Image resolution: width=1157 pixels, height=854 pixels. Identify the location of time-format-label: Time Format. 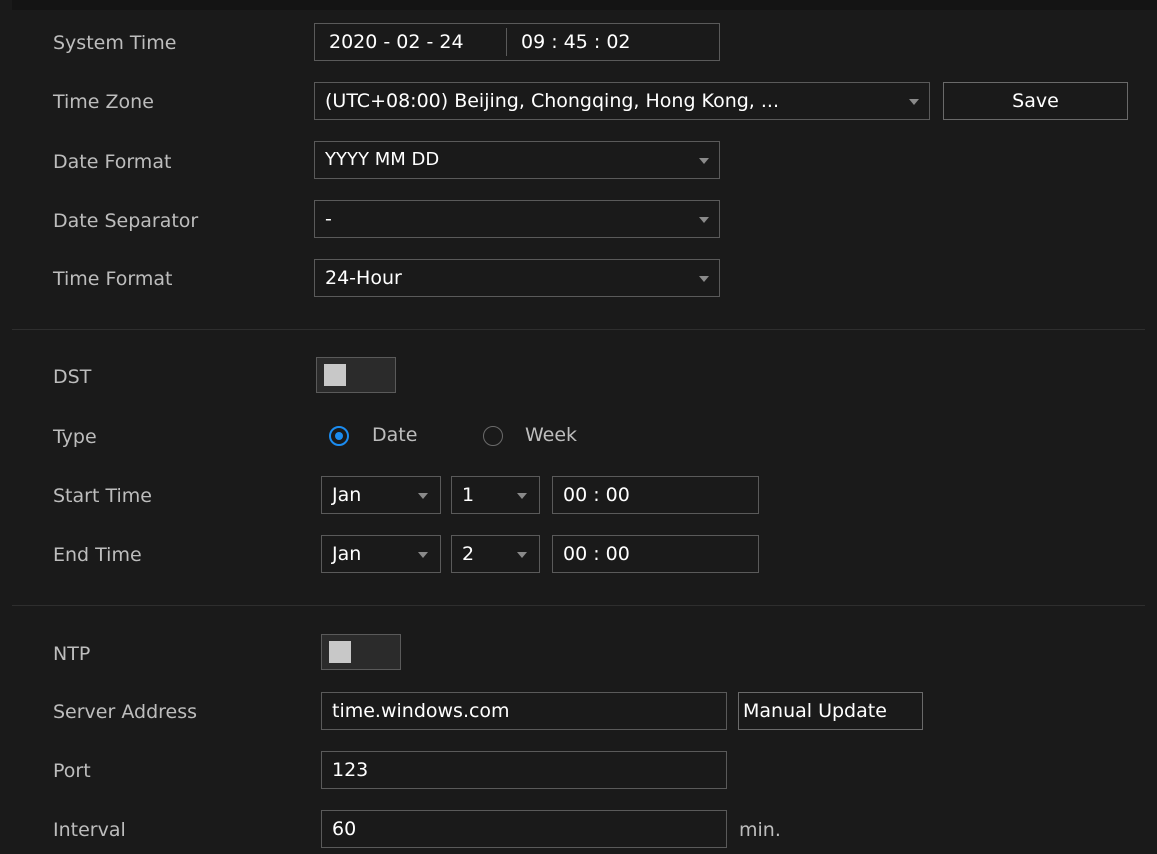
(113, 279).